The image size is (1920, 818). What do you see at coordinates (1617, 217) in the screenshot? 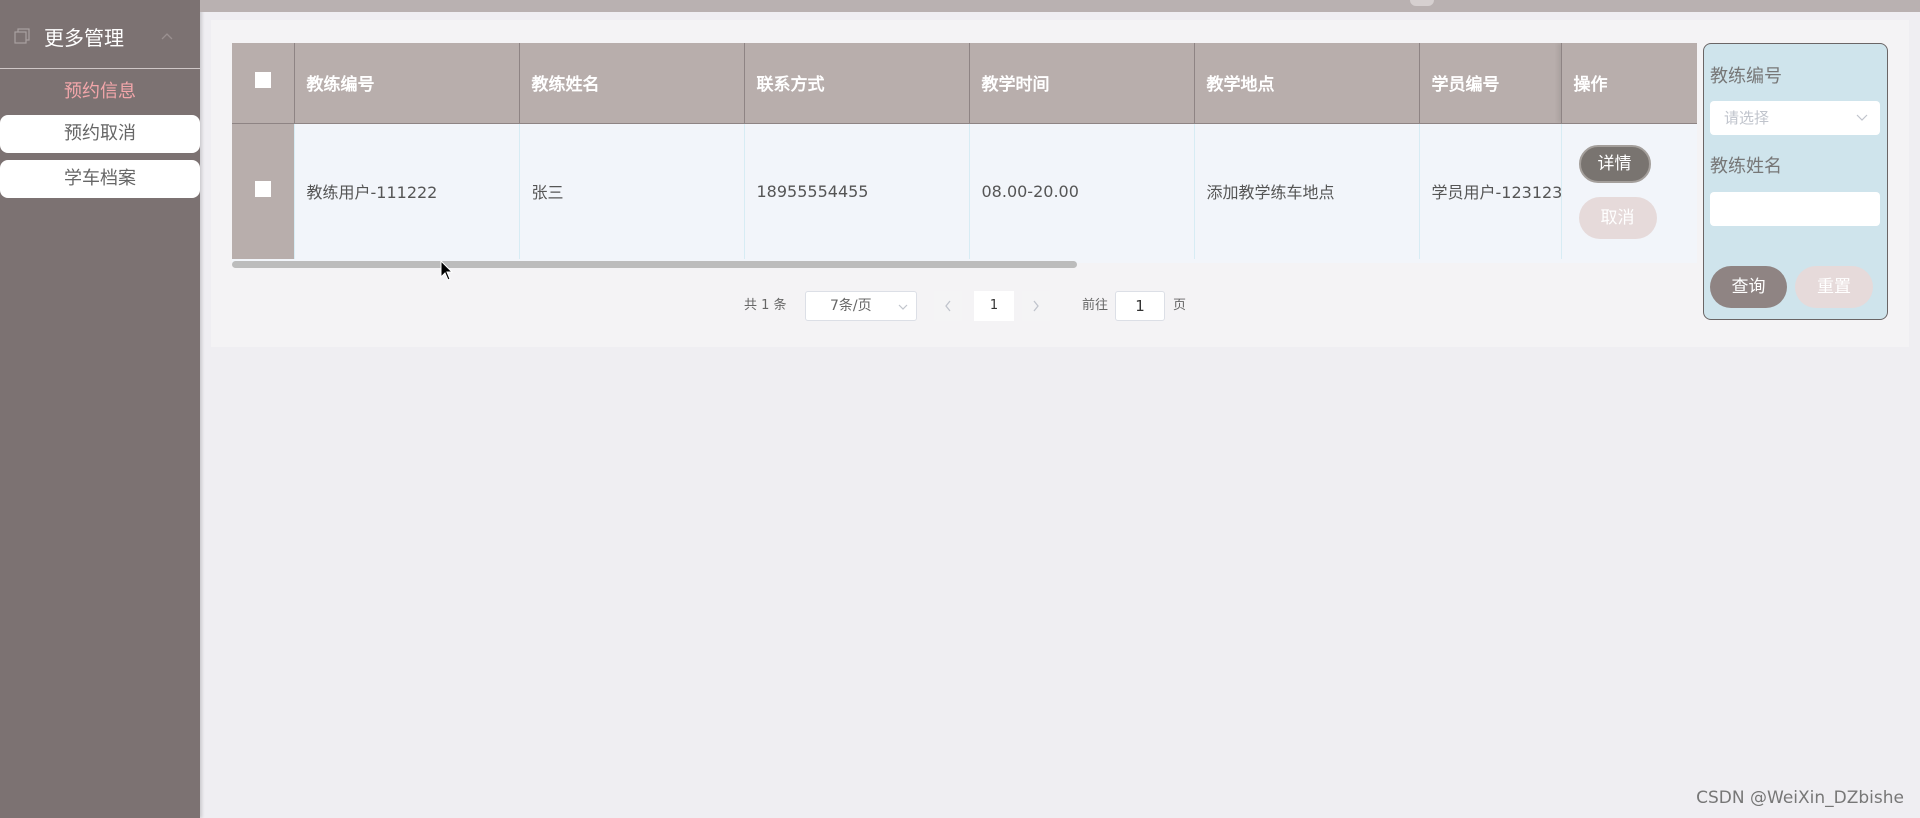
I see `cancel-button: 取消` at bounding box center [1617, 217].